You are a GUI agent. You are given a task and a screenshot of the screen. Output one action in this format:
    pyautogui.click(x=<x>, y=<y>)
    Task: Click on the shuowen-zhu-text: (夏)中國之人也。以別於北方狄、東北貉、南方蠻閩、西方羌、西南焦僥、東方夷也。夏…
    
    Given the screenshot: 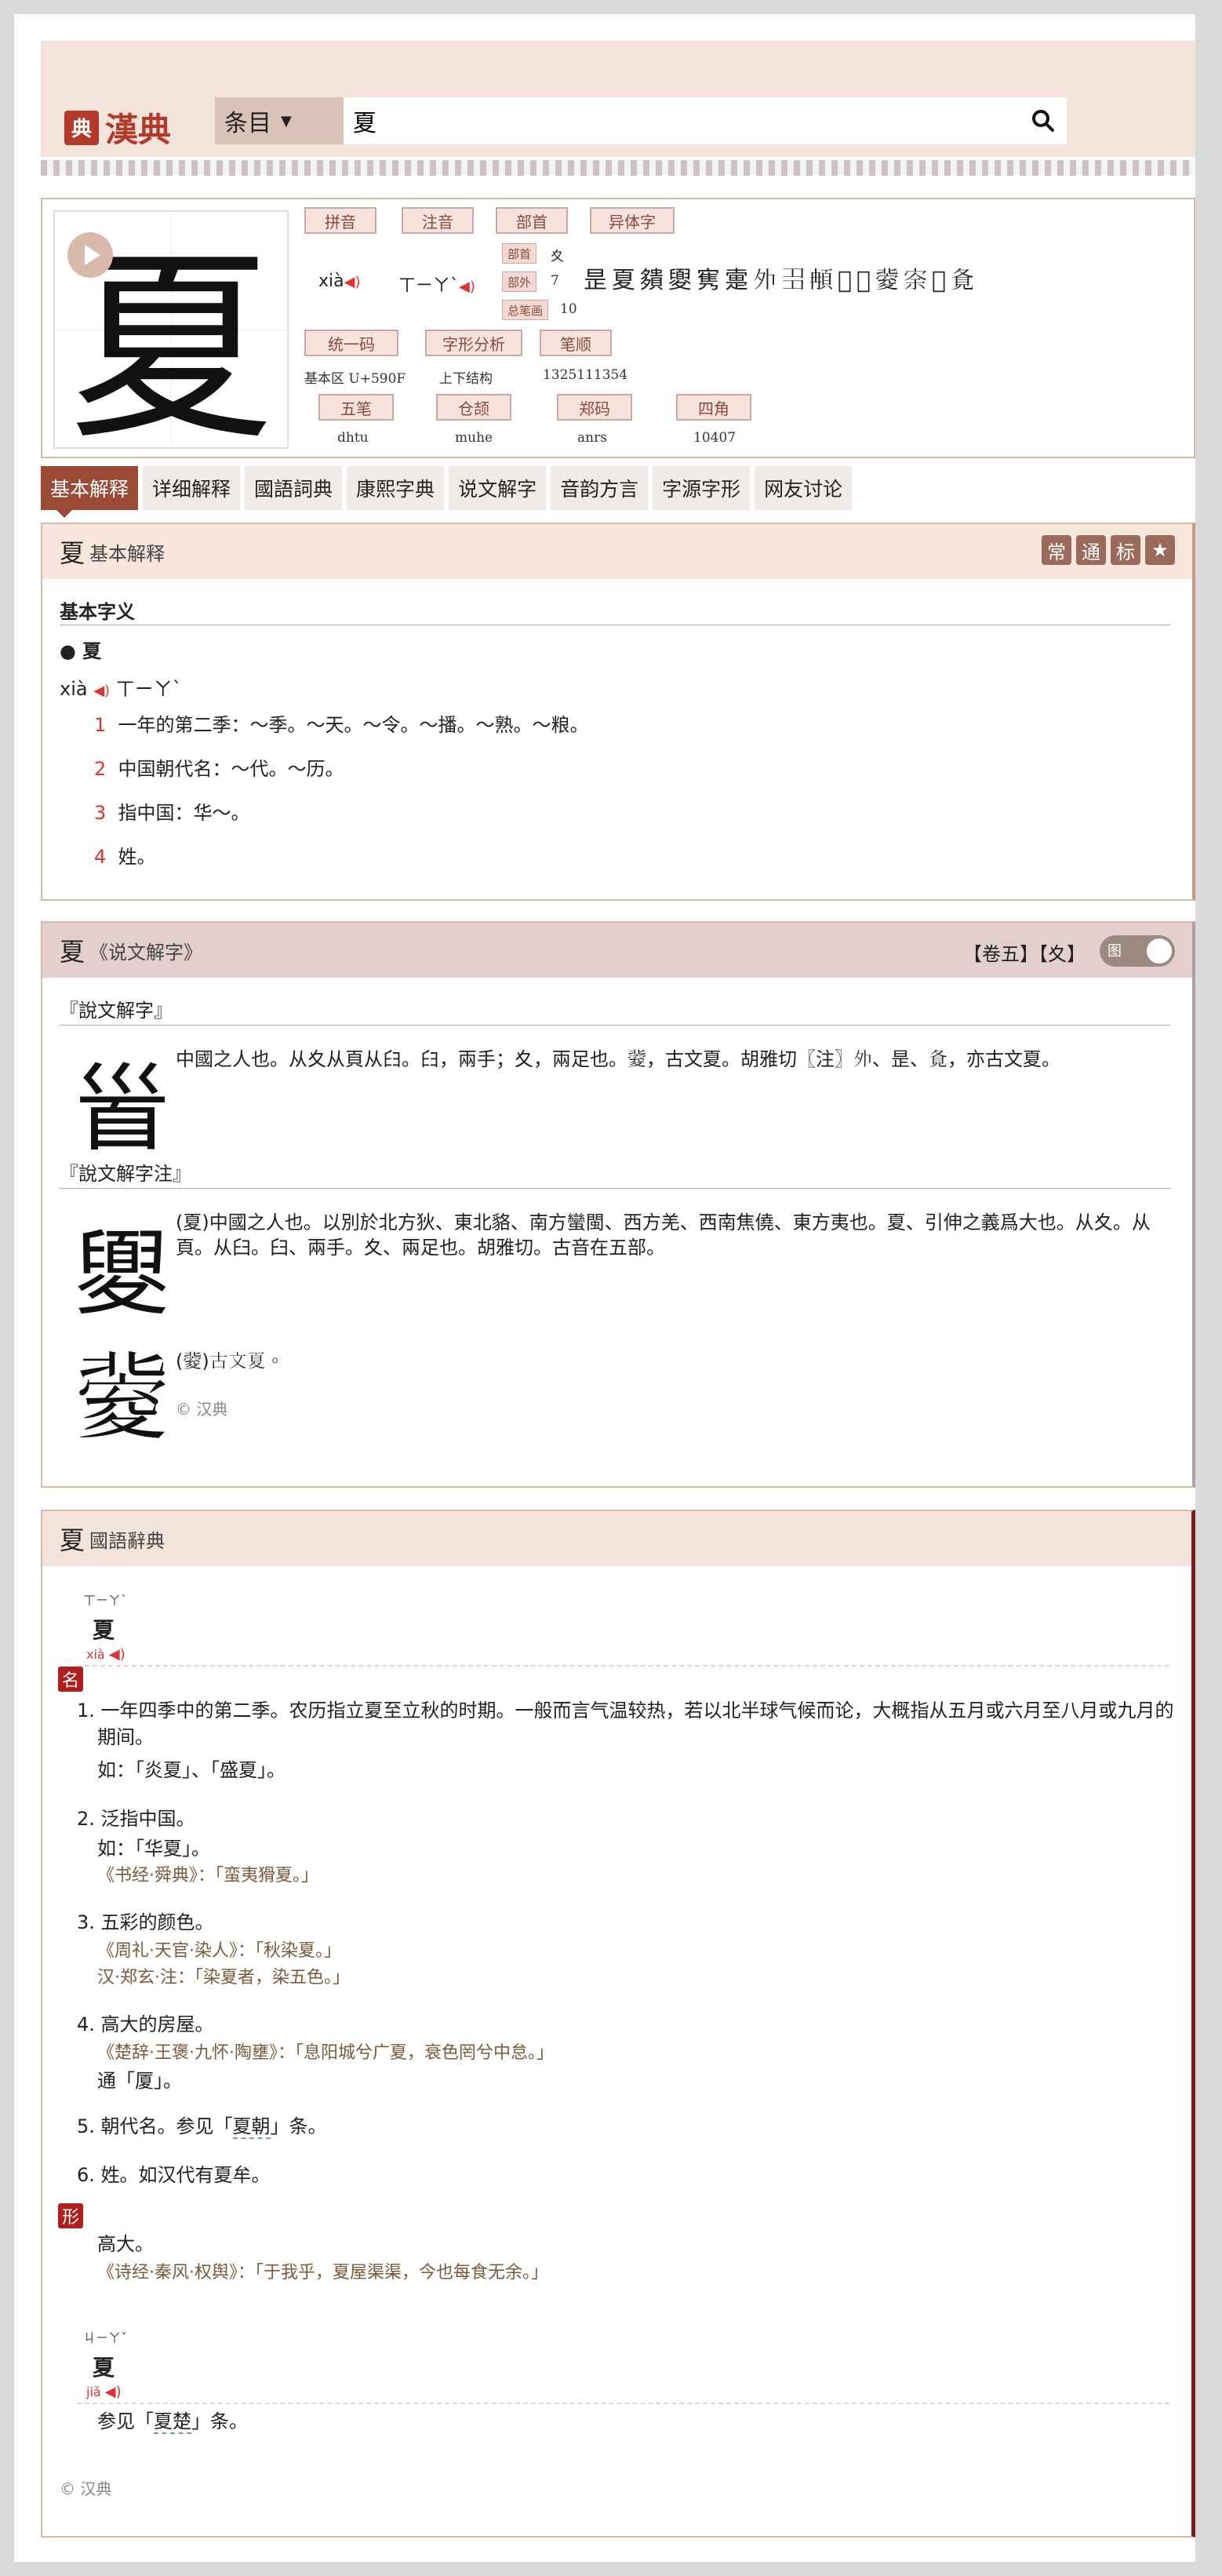 What is the action you would take?
    pyautogui.click(x=663, y=1222)
    